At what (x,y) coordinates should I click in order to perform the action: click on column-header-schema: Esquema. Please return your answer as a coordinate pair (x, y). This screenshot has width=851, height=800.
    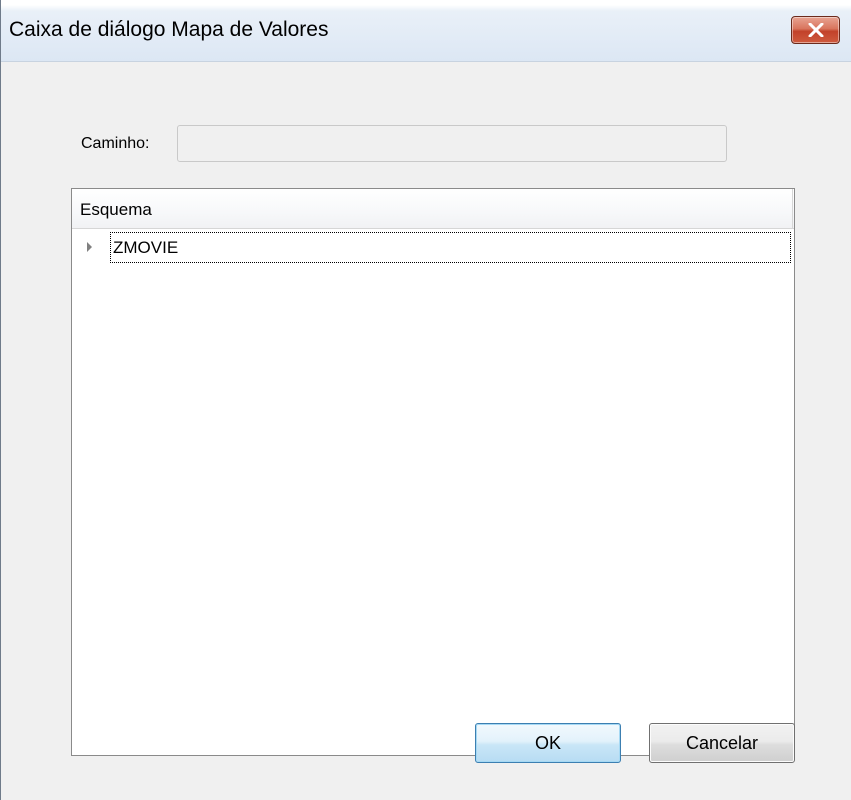
    Looking at the image, I should click on (116, 209).